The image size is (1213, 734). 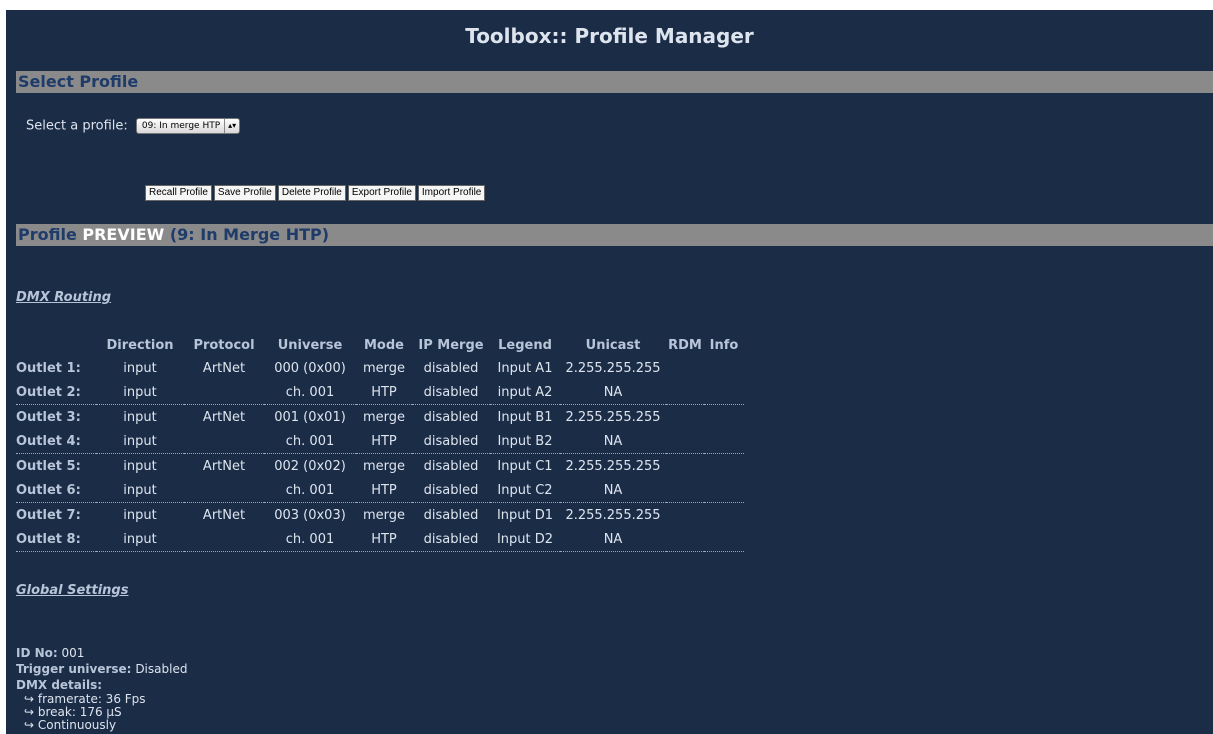 I want to click on select-profile-label: Select a profile:, so click(x=77, y=126).